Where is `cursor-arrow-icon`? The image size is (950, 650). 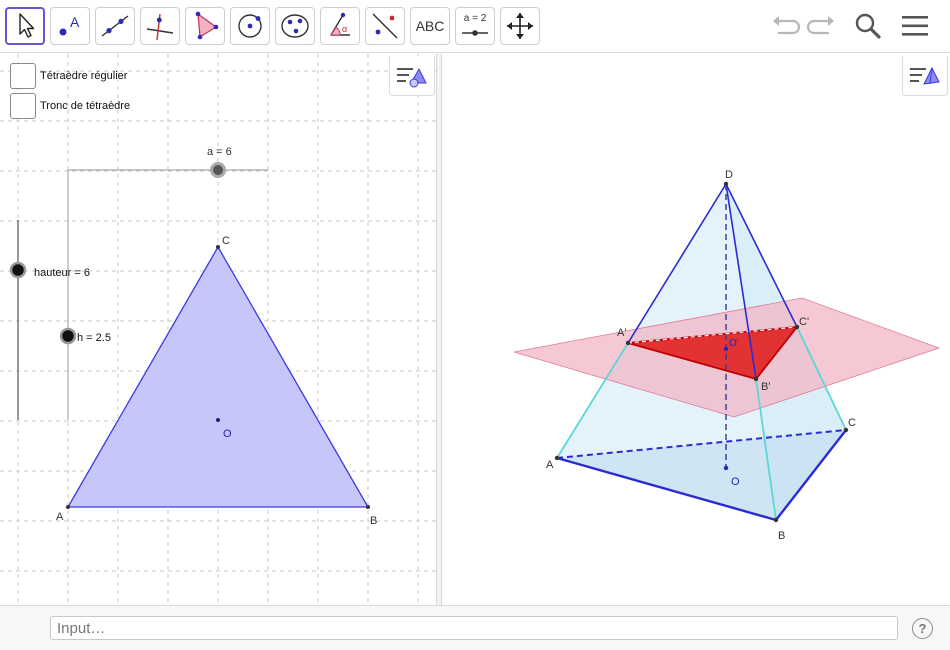
cursor-arrow-icon is located at coordinates (27, 25).